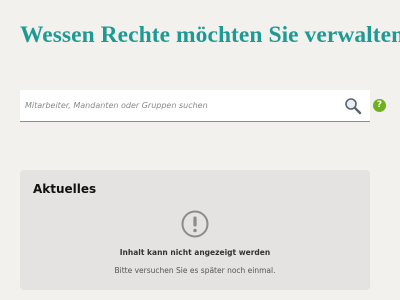 The image size is (400, 300). I want to click on news-card-title: Aktuelles, so click(65, 189).